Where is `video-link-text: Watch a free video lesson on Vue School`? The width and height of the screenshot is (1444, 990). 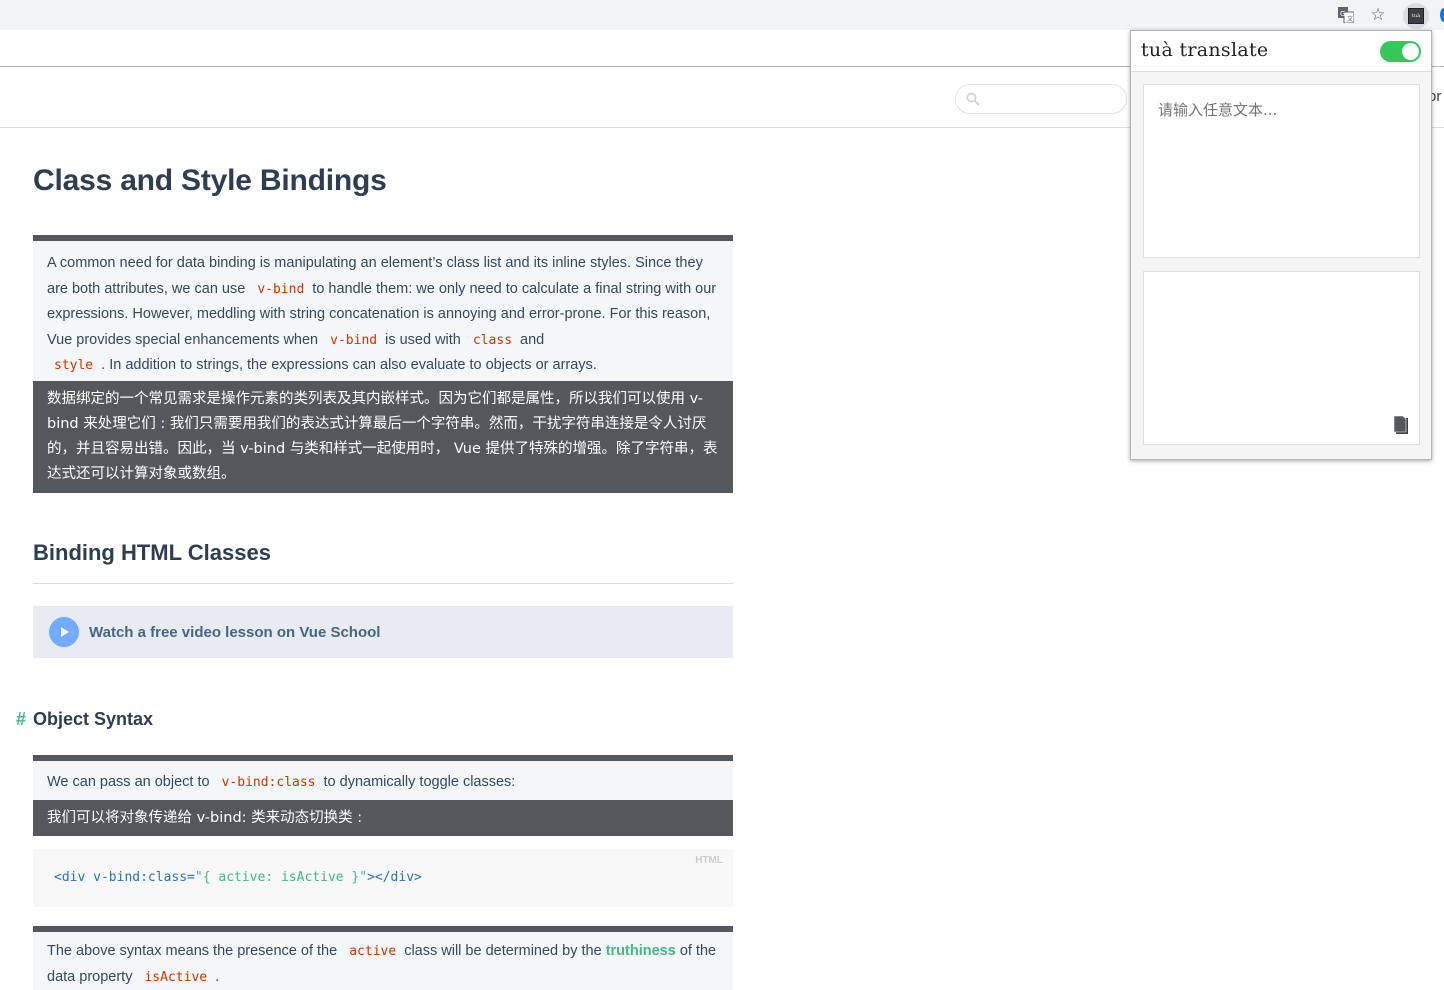
video-link-text: Watch a free video lesson on Vue School is located at coordinates (235, 632).